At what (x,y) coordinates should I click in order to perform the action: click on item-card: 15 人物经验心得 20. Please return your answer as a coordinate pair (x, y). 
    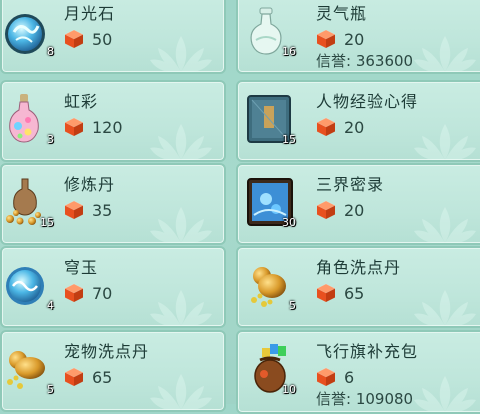
    Looking at the image, I should click on (358, 121).